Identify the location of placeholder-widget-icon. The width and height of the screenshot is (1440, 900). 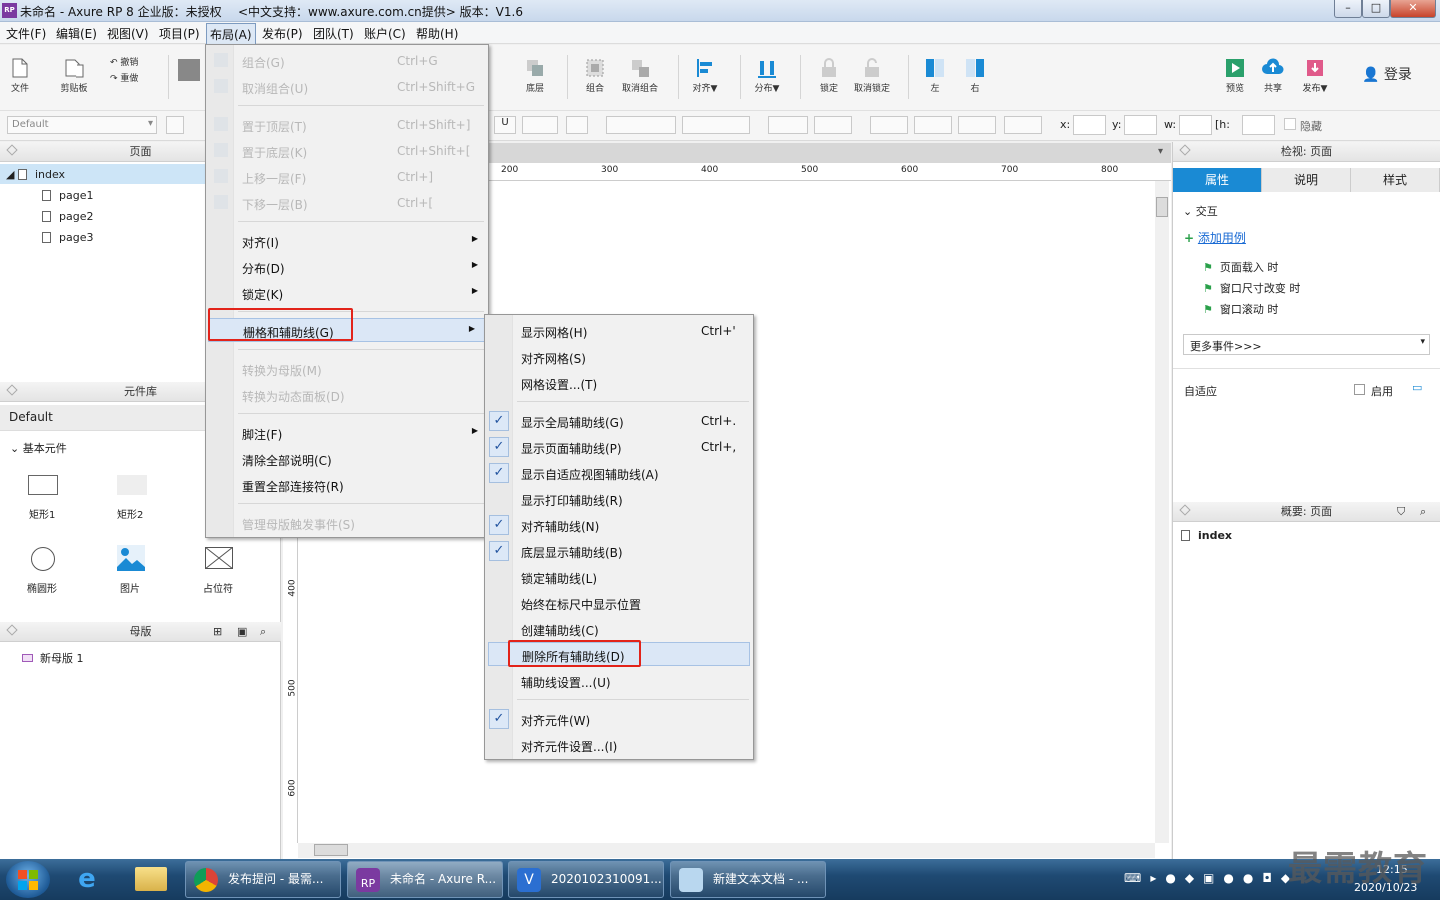
(219, 558).